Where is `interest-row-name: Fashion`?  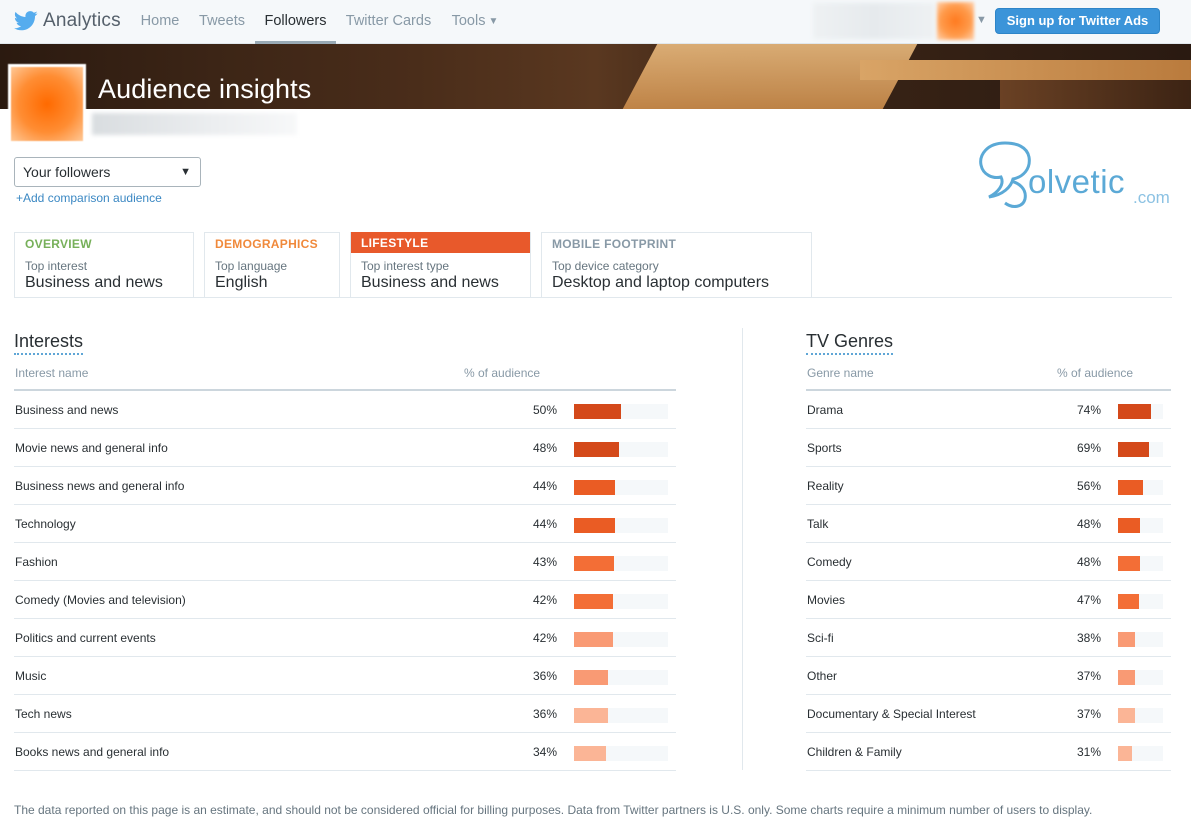 interest-row-name: Fashion is located at coordinates (36, 562).